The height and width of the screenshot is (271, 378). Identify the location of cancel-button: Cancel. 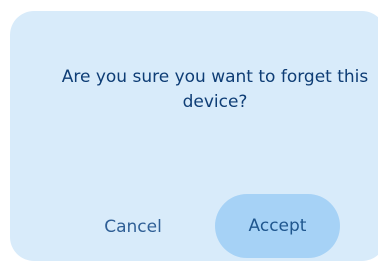
(133, 227).